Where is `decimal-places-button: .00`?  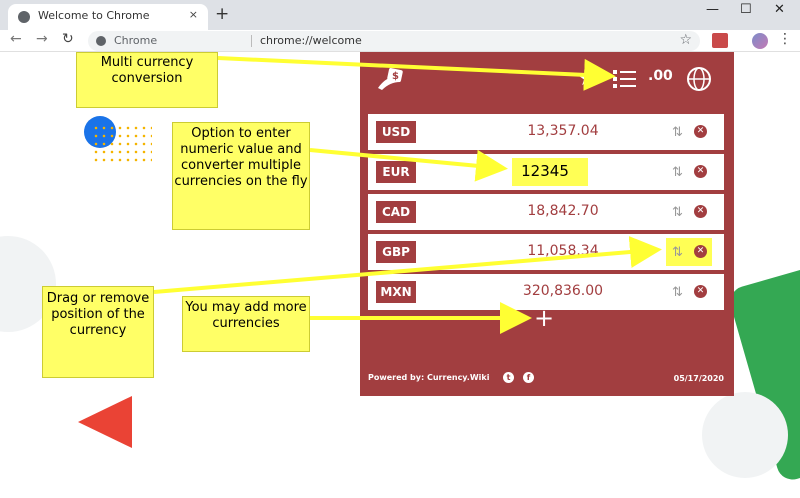 decimal-places-button: .00 is located at coordinates (660, 76).